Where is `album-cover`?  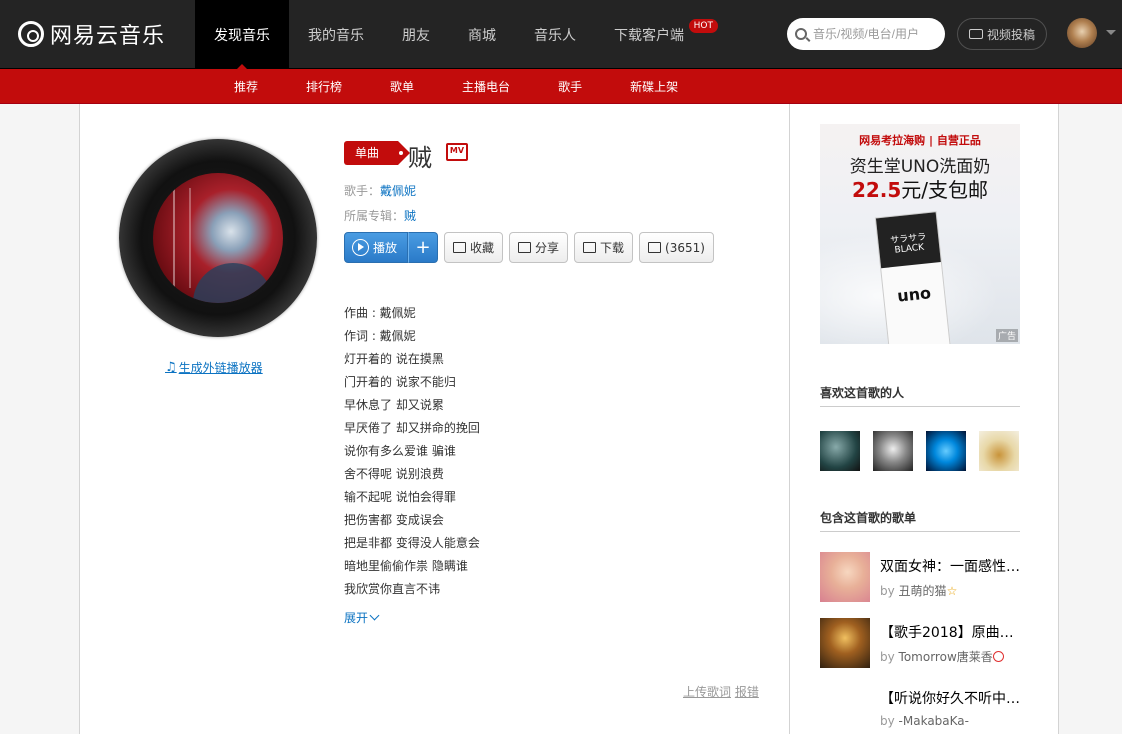 album-cover is located at coordinates (218, 238).